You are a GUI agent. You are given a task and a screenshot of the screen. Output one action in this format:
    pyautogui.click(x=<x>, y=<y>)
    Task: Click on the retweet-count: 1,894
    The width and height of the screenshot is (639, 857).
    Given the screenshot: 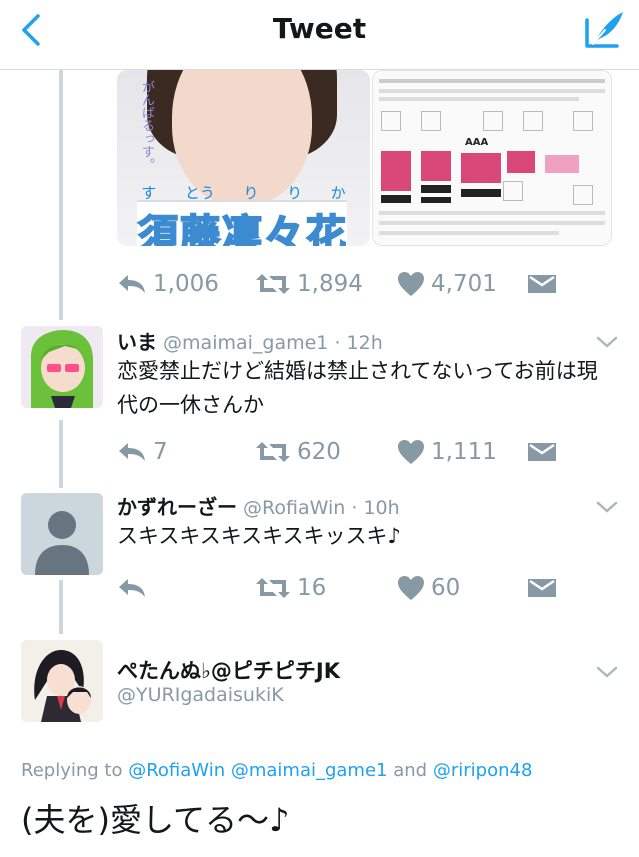 What is the action you would take?
    pyautogui.click(x=330, y=284)
    